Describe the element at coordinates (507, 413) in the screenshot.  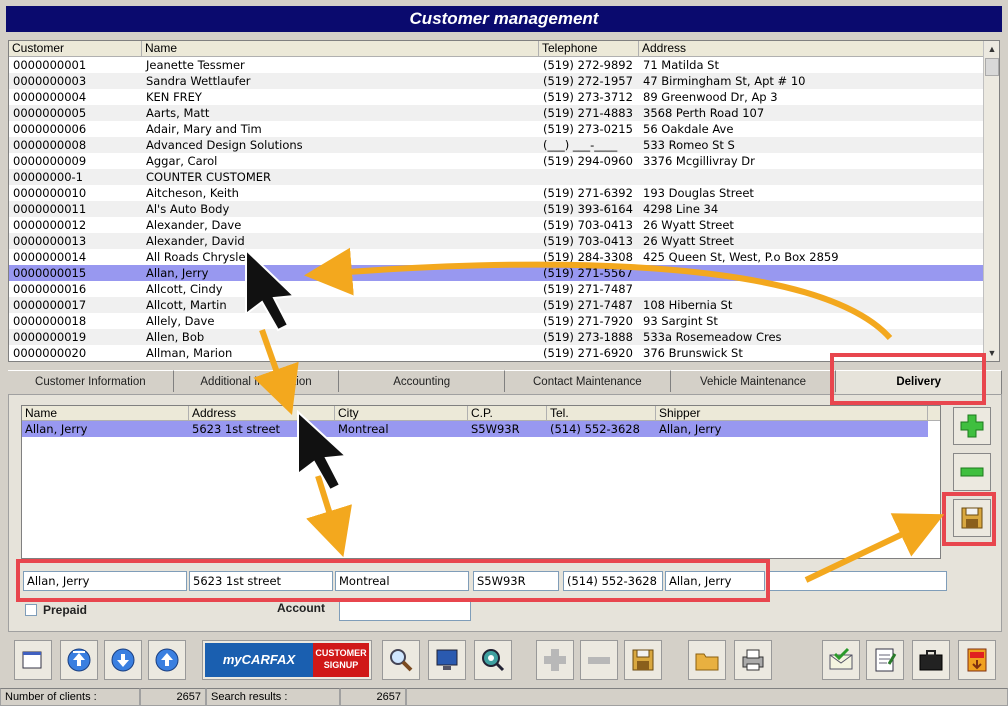
I see `dcol-cp: C.P.` at that location.